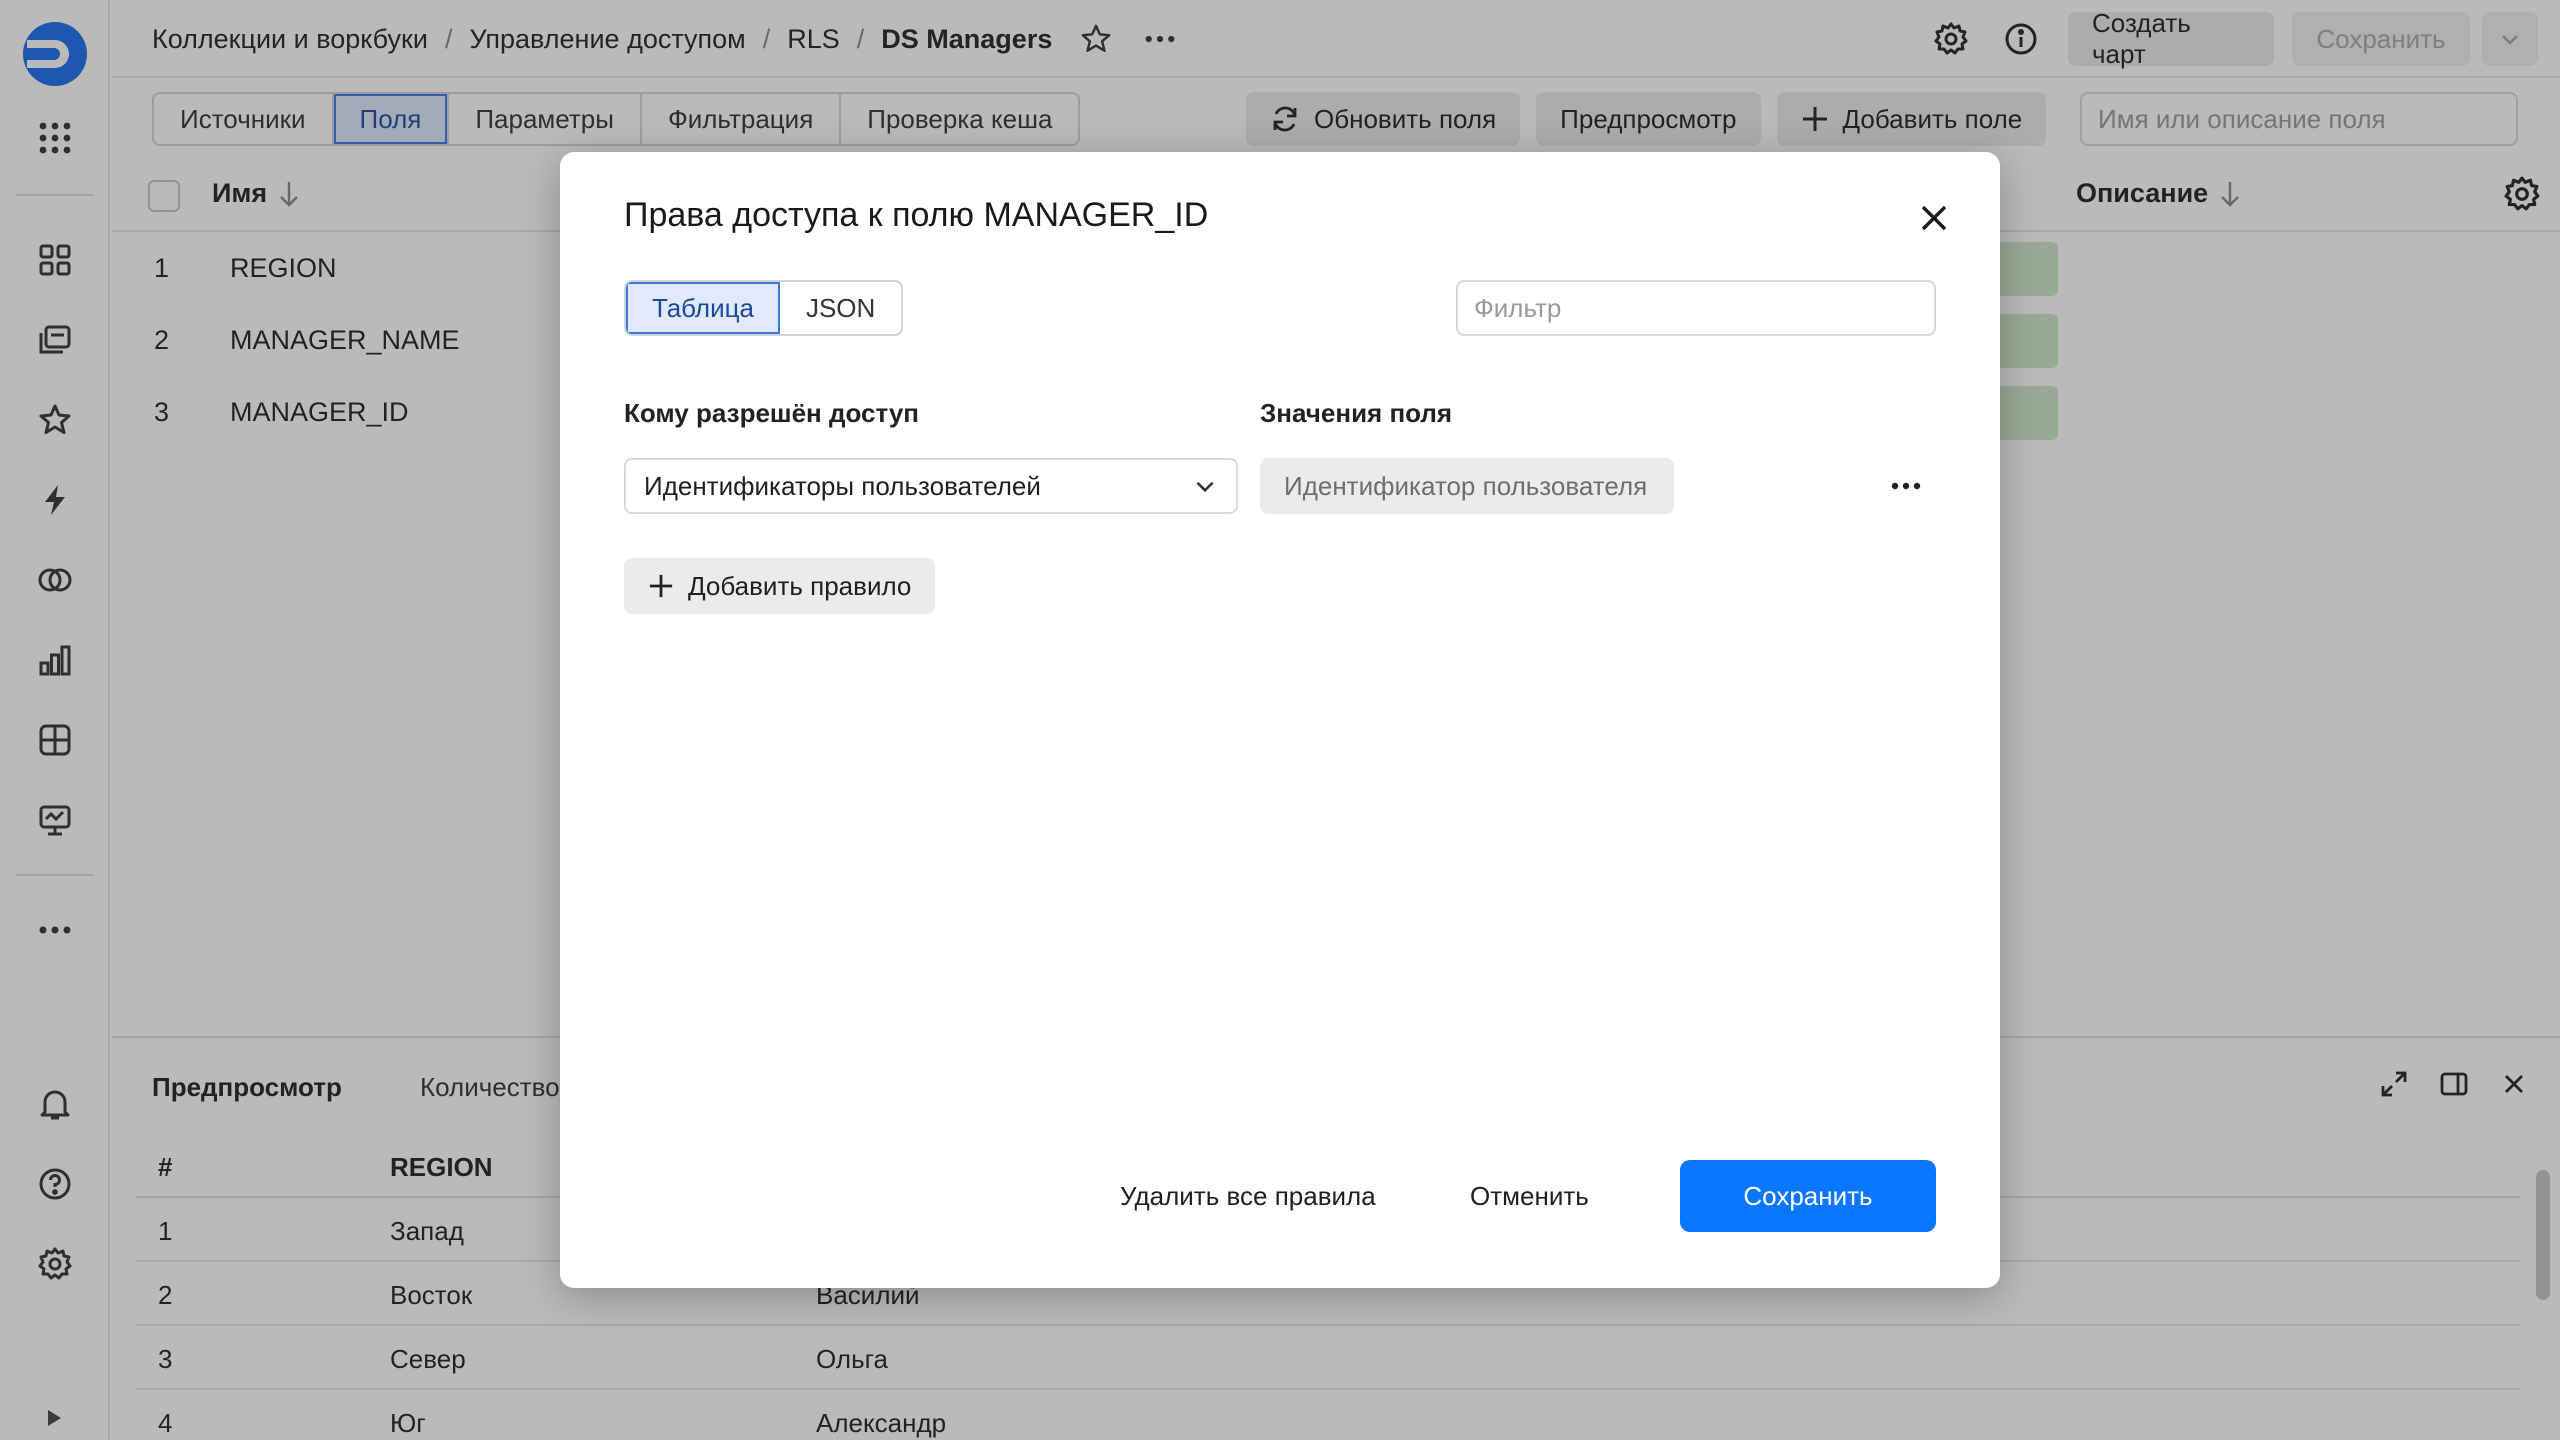  I want to click on ellipsis-icon, so click(1906, 486).